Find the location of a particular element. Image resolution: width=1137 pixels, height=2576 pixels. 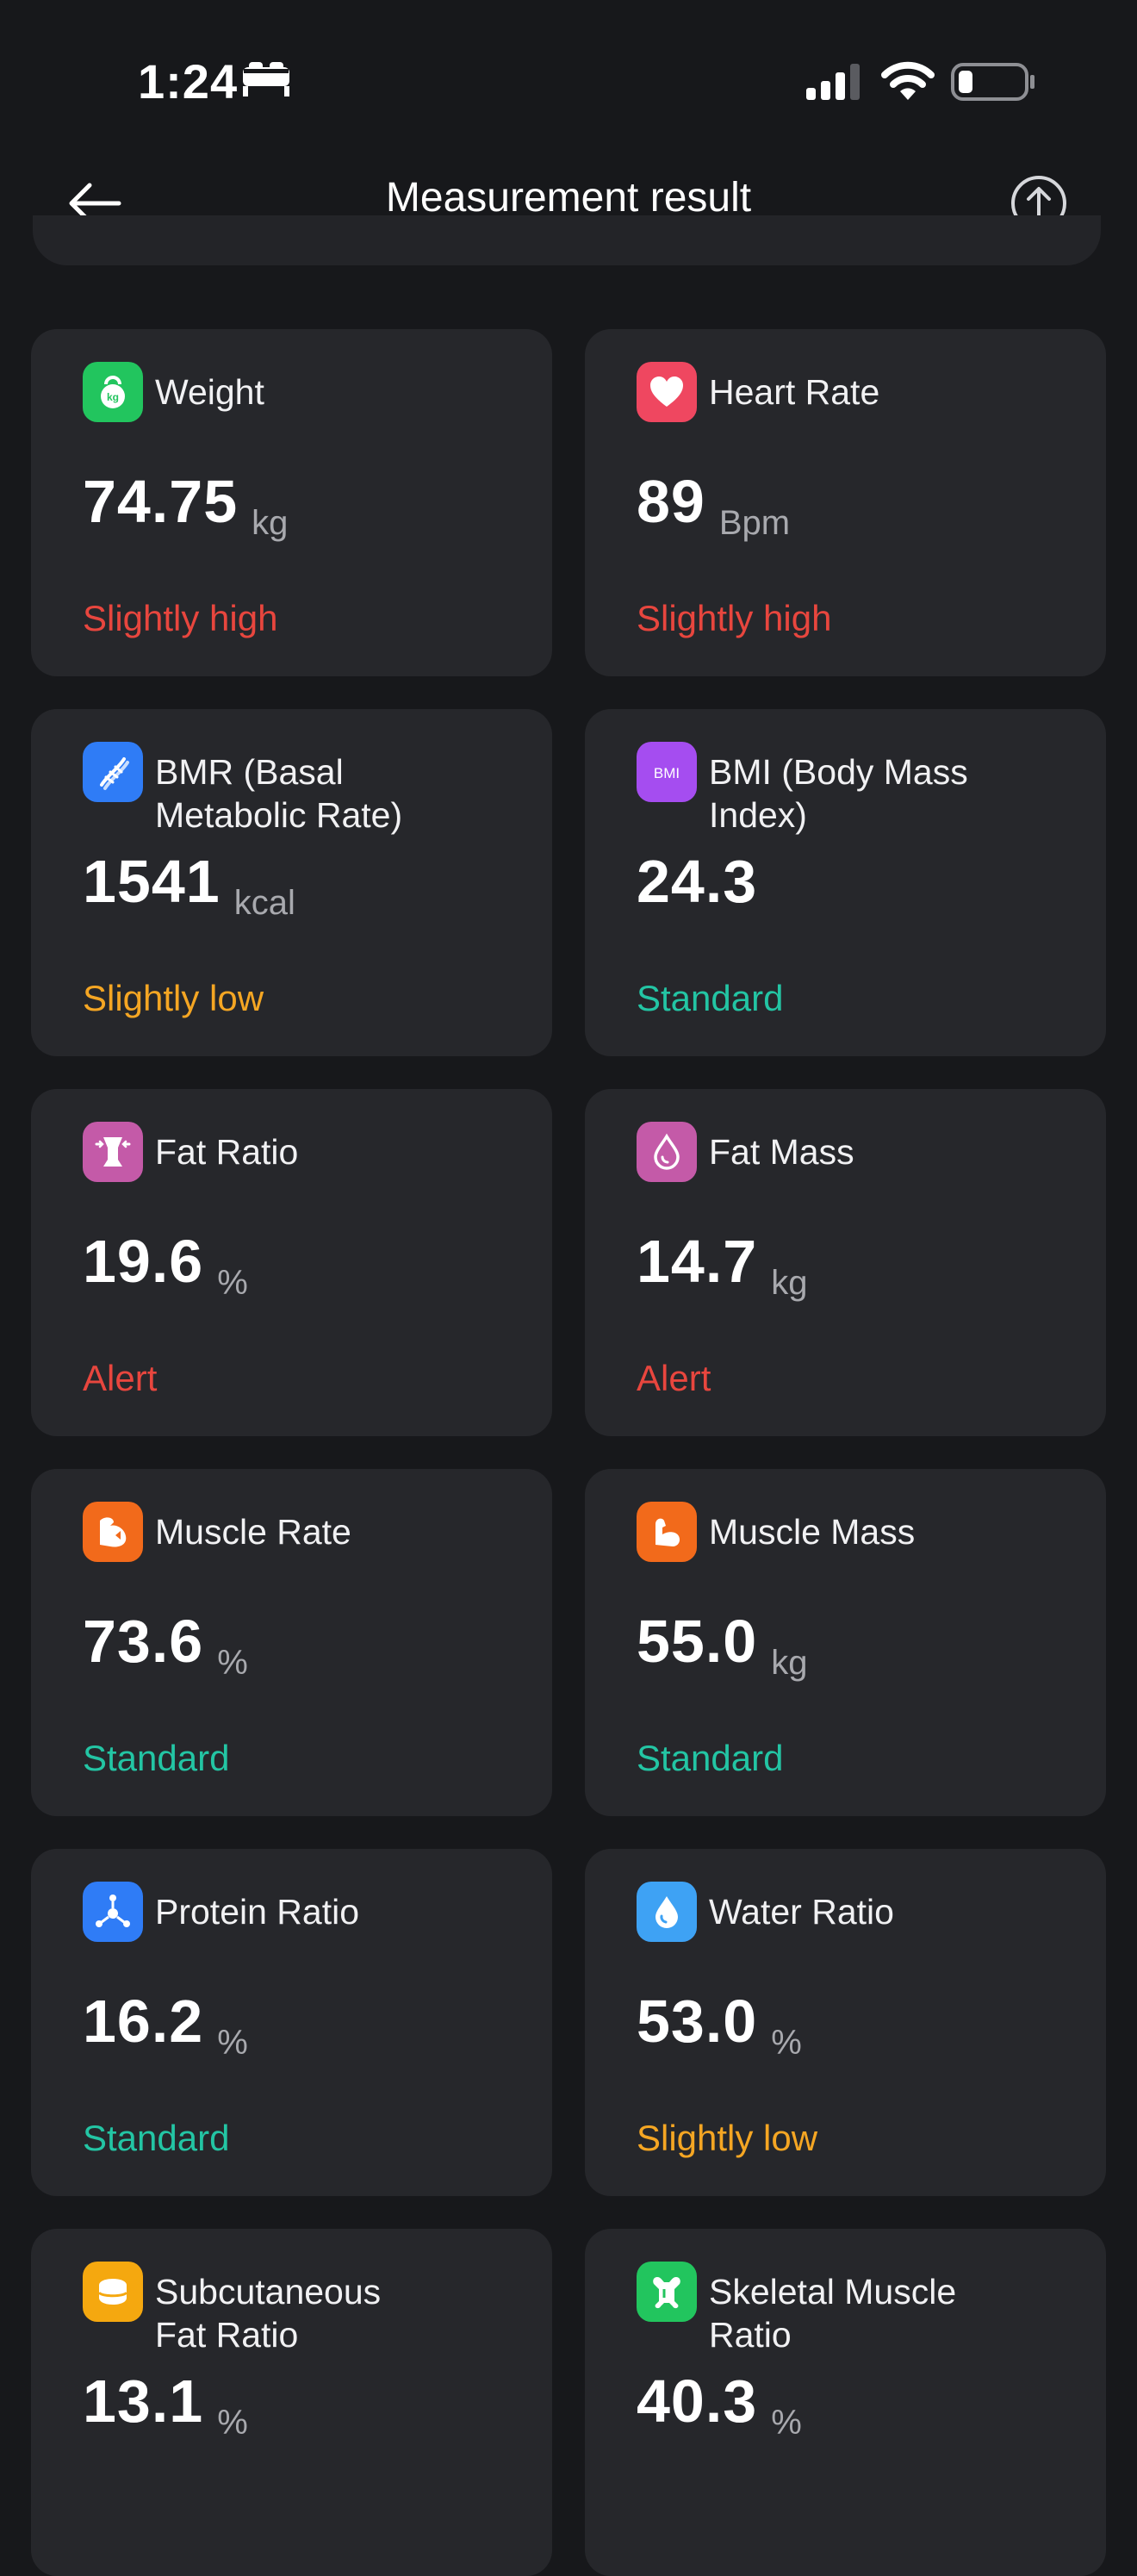

metric-value-row: 24.3 is located at coordinates (704, 882).